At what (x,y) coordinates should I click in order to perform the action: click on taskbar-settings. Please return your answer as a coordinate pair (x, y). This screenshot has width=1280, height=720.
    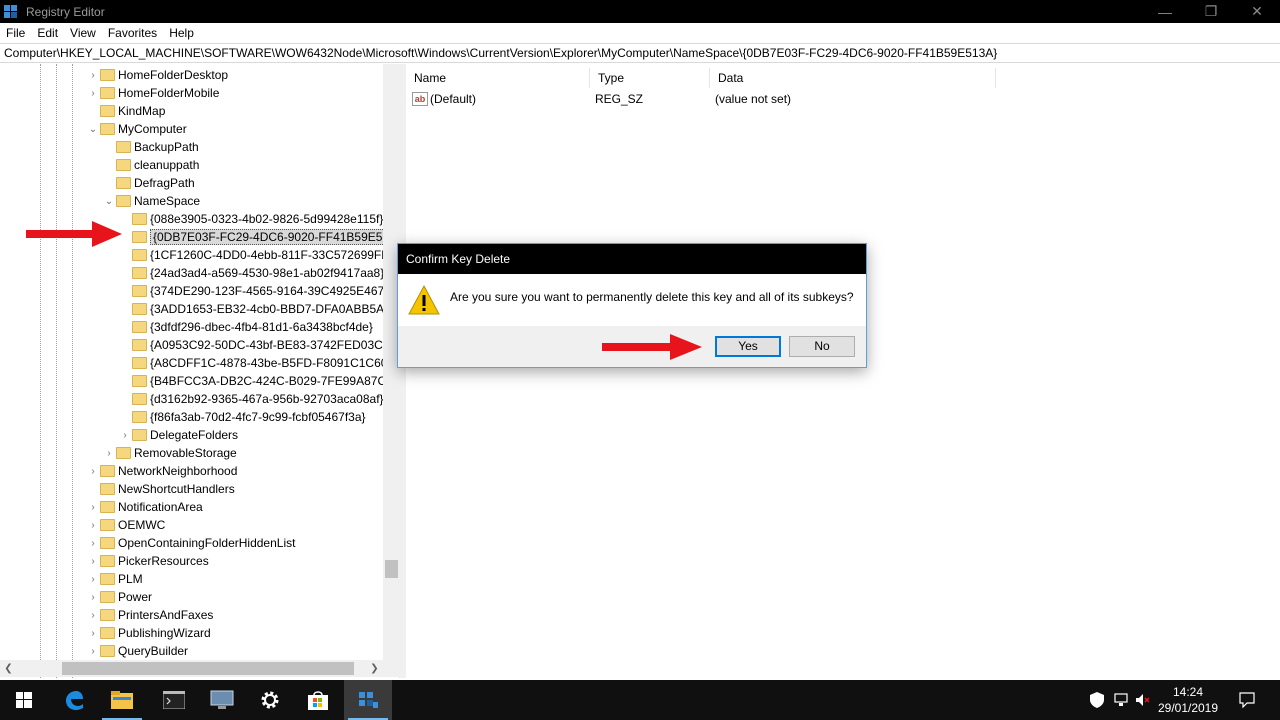
    Looking at the image, I should click on (270, 700).